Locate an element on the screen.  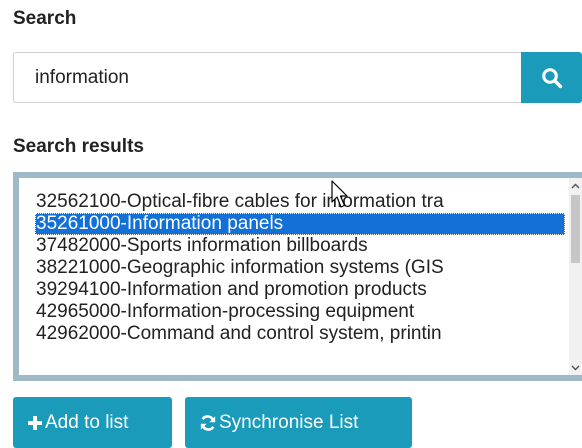
add-to-list-button: Add to list is located at coordinates (92, 422).